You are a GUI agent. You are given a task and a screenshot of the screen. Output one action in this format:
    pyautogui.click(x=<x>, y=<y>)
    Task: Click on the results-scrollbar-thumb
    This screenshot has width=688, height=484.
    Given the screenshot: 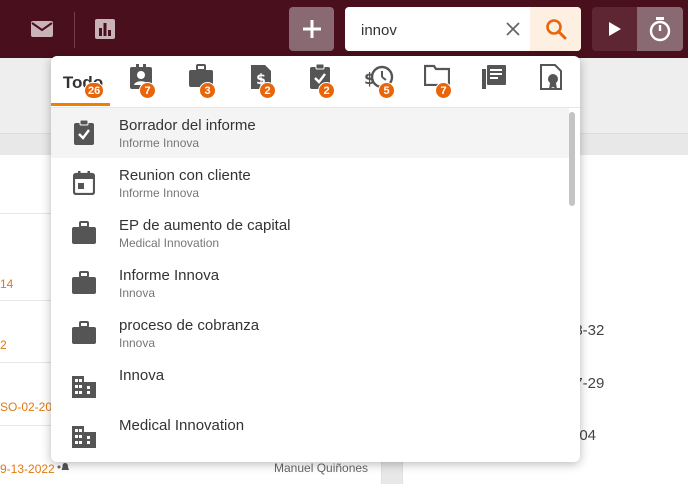 What is the action you would take?
    pyautogui.click(x=572, y=159)
    